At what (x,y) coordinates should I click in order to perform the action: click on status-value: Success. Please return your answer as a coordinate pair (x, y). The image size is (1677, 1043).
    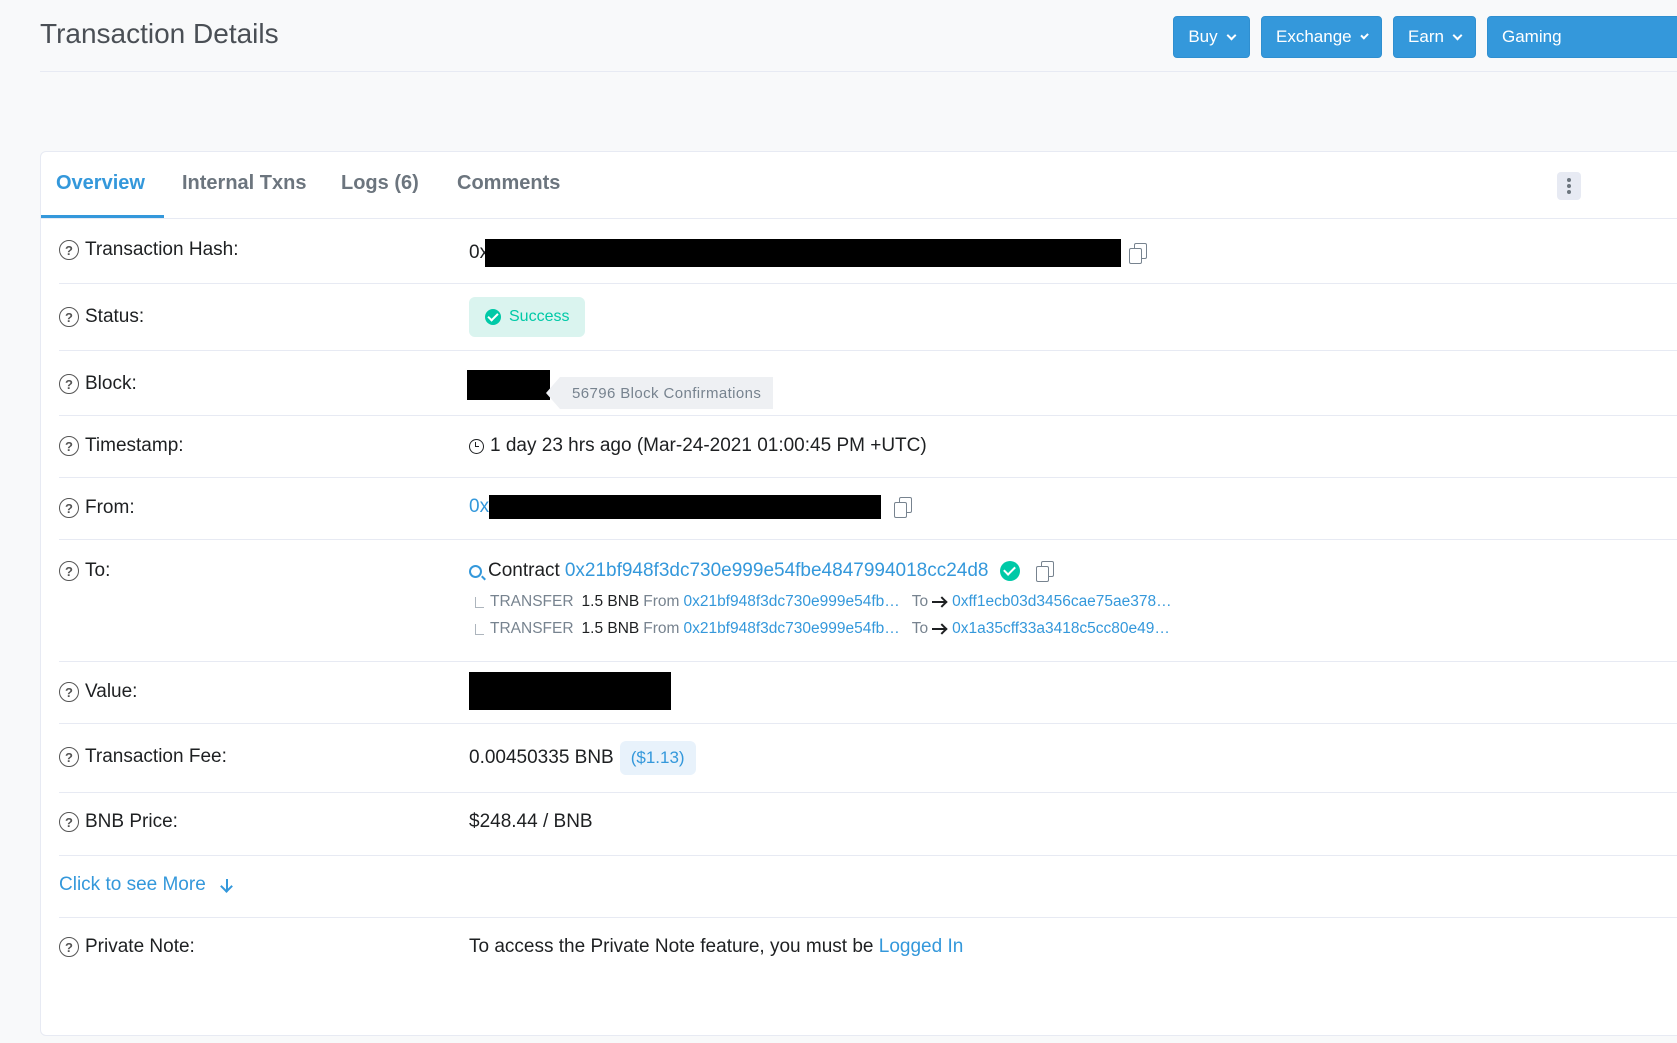
    Looking at the image, I should click on (527, 317).